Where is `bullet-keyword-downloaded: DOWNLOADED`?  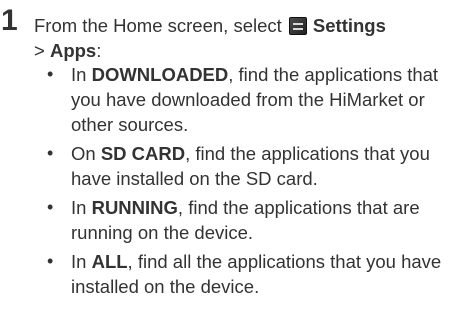 bullet-keyword-downloaded: DOWNLOADED is located at coordinates (160, 74).